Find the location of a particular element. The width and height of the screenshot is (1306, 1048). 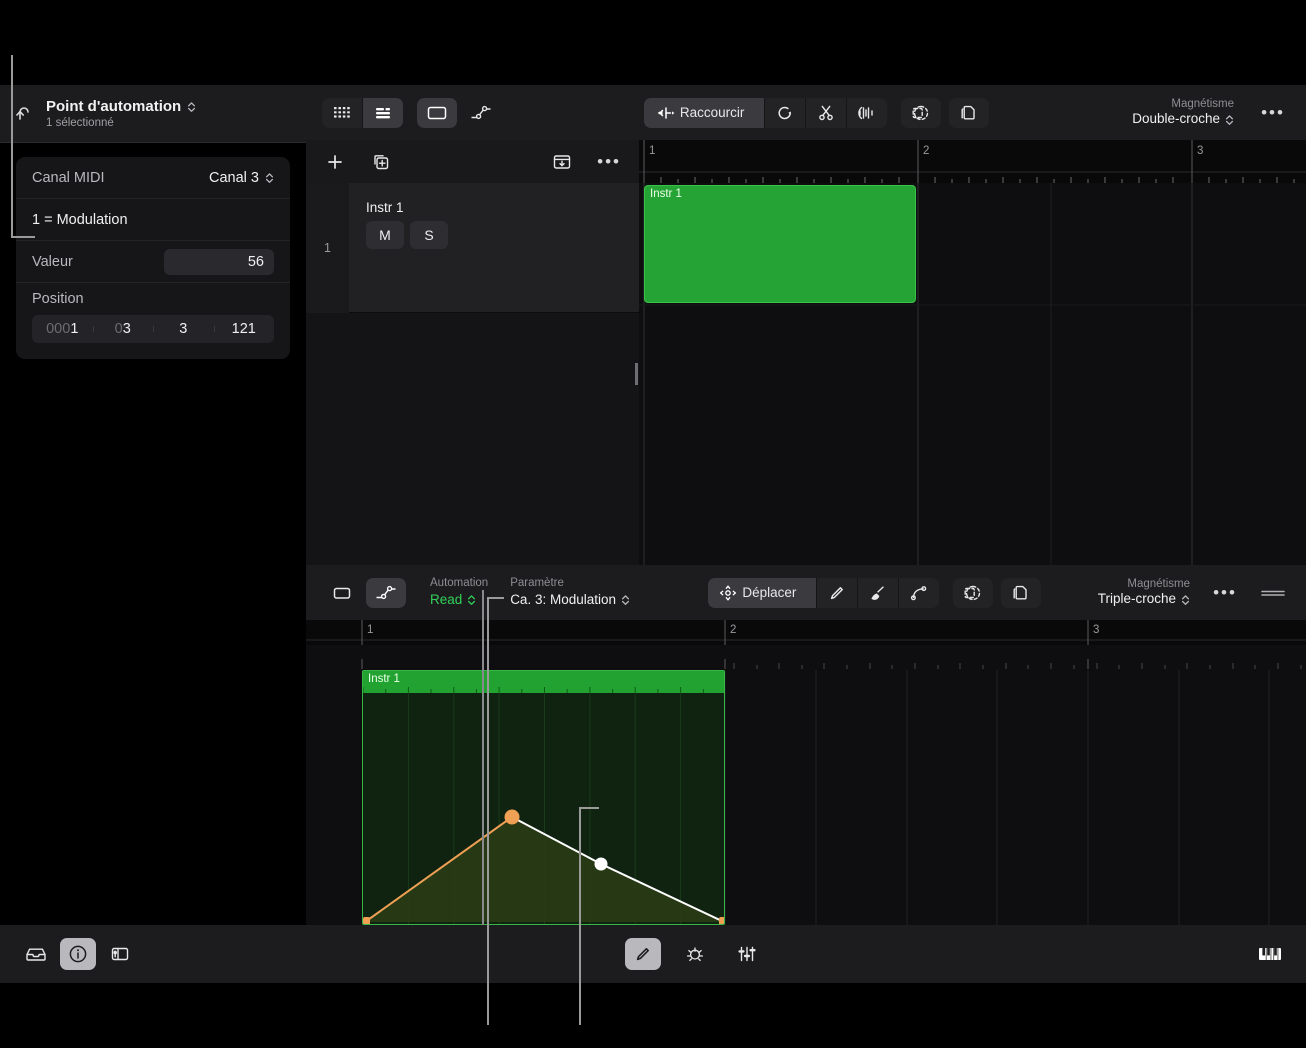

callout-line-point1-horizontal is located at coordinates (495, 598).